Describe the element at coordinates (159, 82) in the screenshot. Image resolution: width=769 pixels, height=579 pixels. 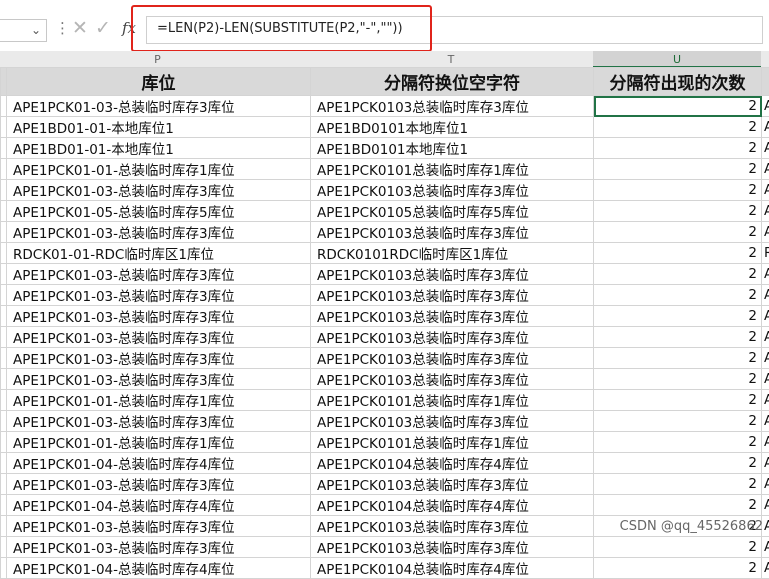
I see `header-cell-kuwei: 库位` at that location.